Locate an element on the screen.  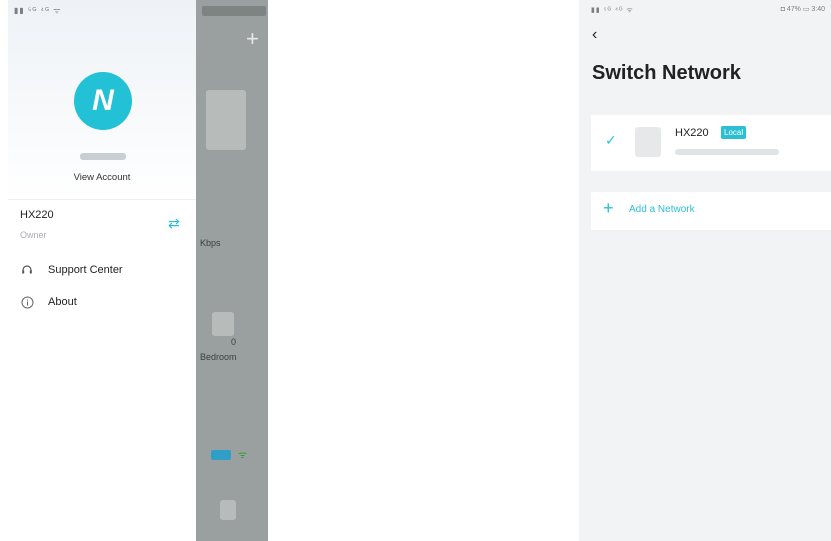
menu-item-label: Support Center is located at coordinates (85, 270).